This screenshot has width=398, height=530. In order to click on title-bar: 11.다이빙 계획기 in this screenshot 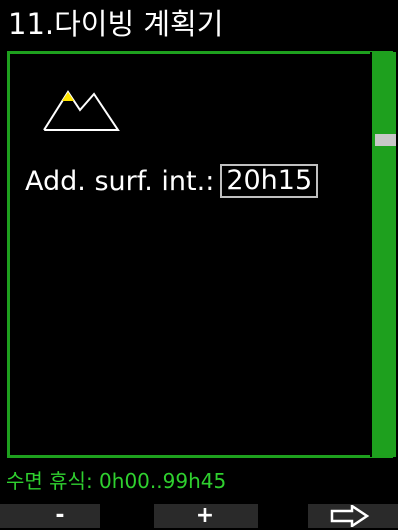, I will do `click(199, 24)`.